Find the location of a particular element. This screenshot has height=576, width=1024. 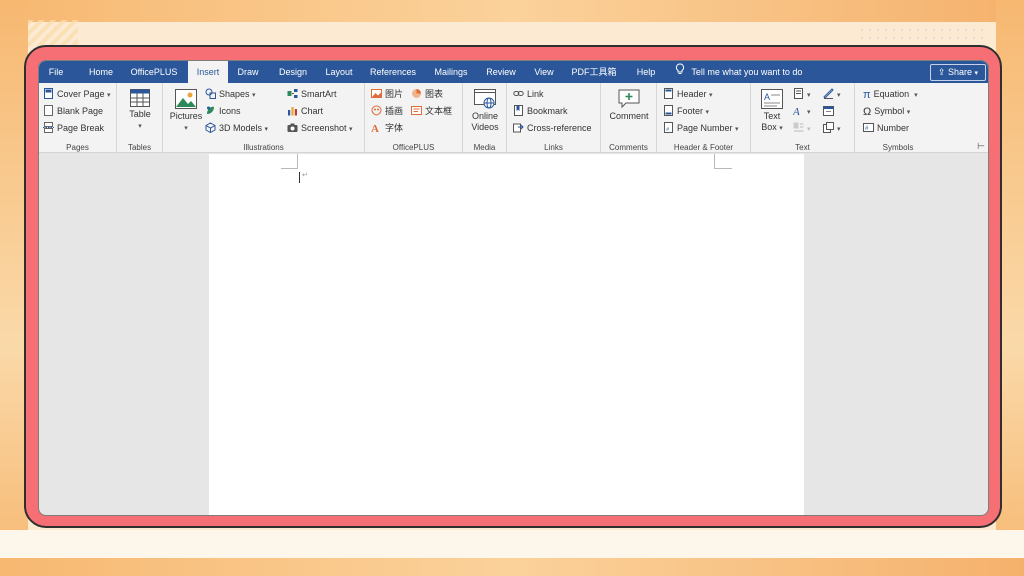

officeplus-font-button: A 字体 is located at coordinates (387, 128).